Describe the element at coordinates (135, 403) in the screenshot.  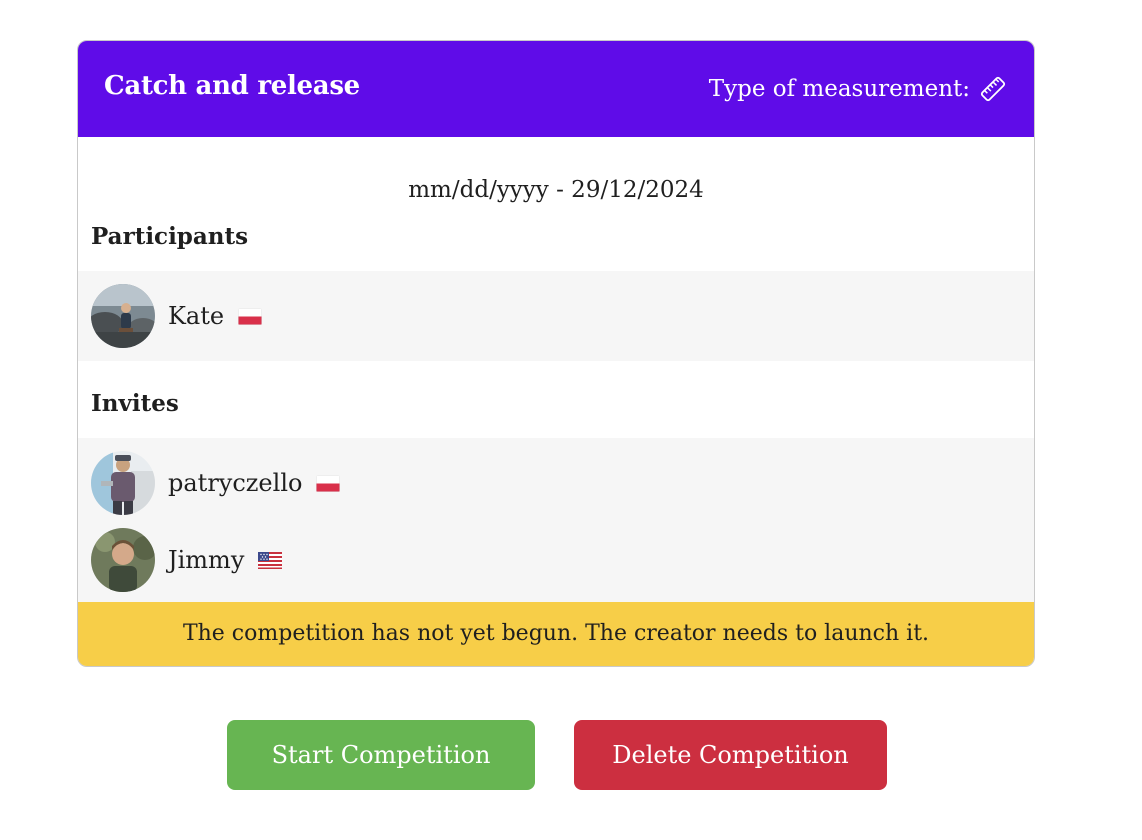
I see `invites-title: Invites` at that location.